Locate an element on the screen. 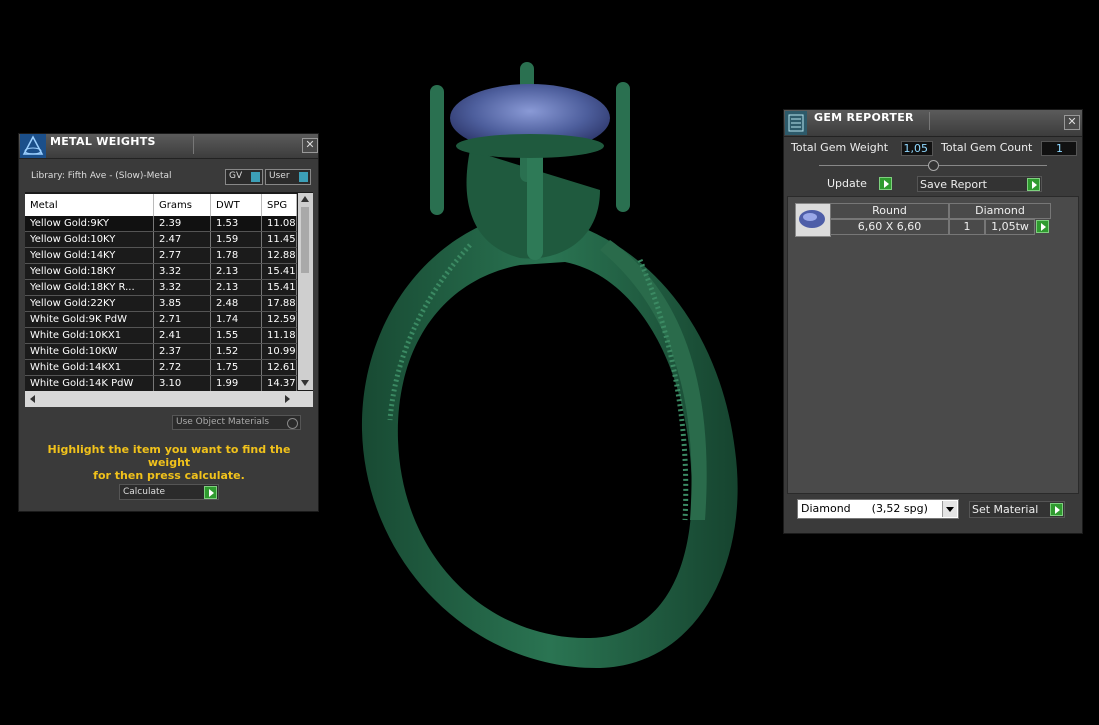 This screenshot has width=1099, height=725. metal-weights-close-button: ✕ is located at coordinates (310, 145).